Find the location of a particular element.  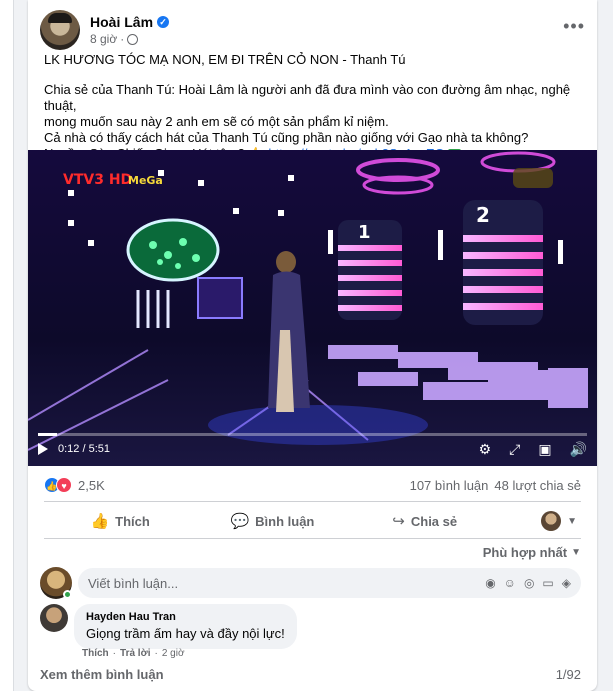

stats-right: 107 bình luận 48 lượt chia sẻ is located at coordinates (495, 485).